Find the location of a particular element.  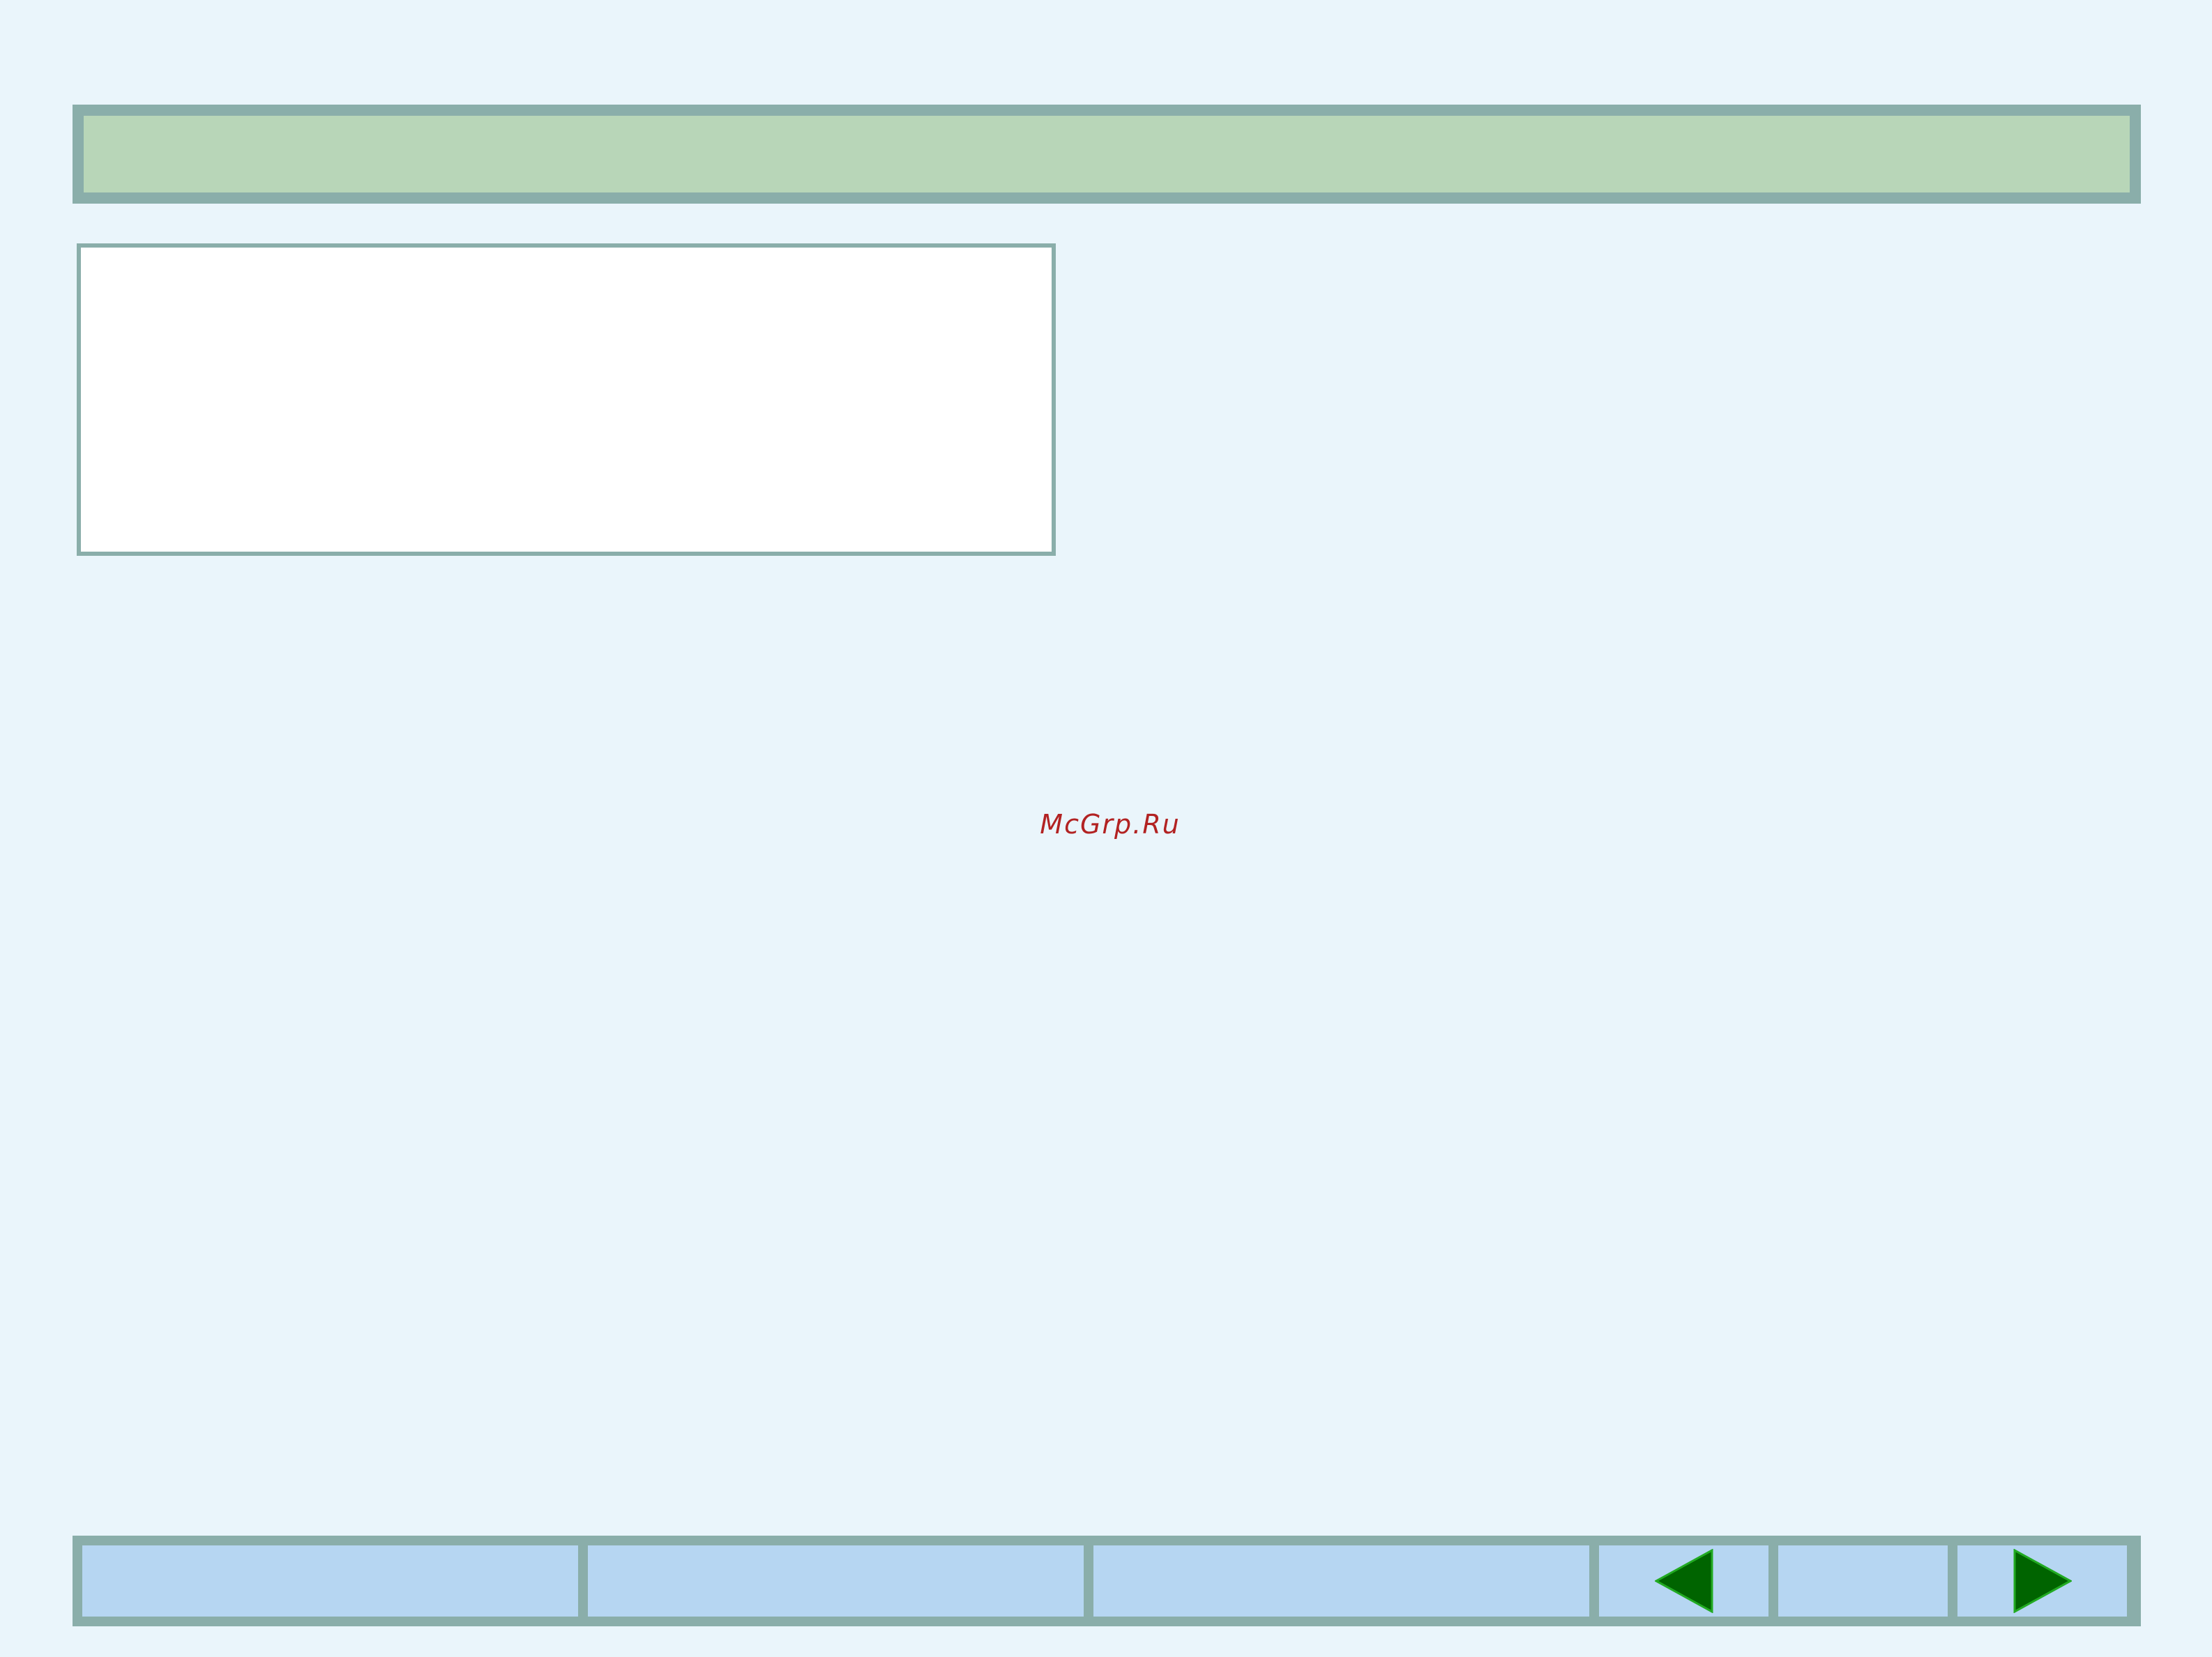

prev-page-button is located at coordinates (1683, 1581).